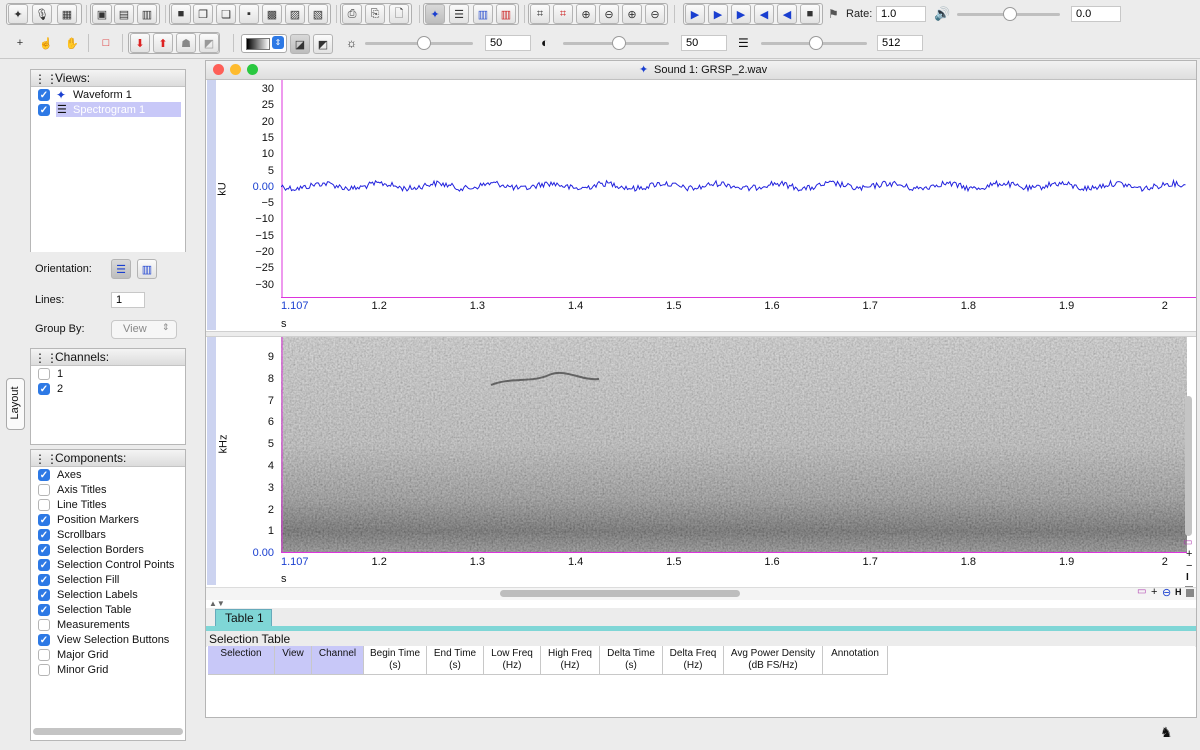 The width and height of the screenshot is (1200, 750). I want to click on close-window-icon, so click(218, 69).